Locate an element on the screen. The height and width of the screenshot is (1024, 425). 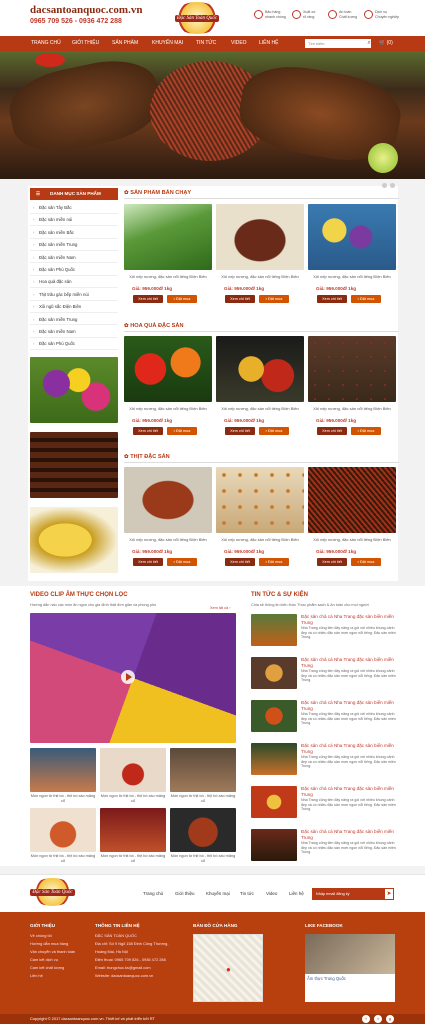
google-plus-icon: g is located at coordinates (390, 1019).